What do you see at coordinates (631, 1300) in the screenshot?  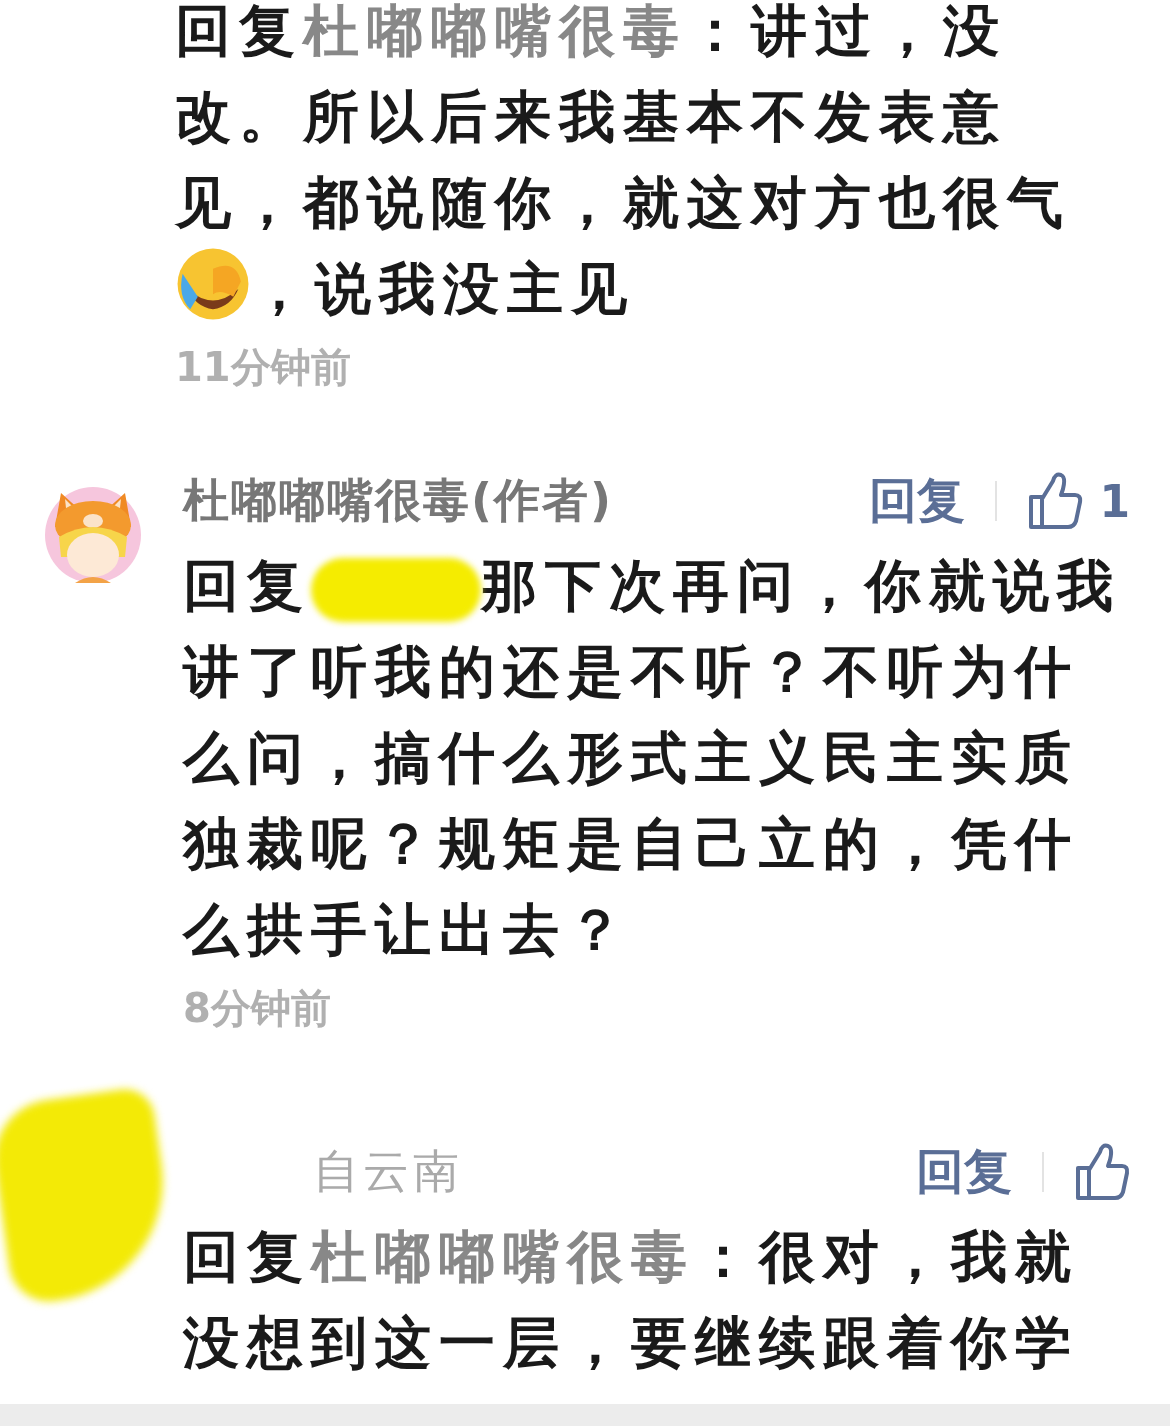 I see `comment-text: 回复杜嘟嘟嘴很毒：很对，我就没想到这一层，要继续跟着你学` at bounding box center [631, 1300].